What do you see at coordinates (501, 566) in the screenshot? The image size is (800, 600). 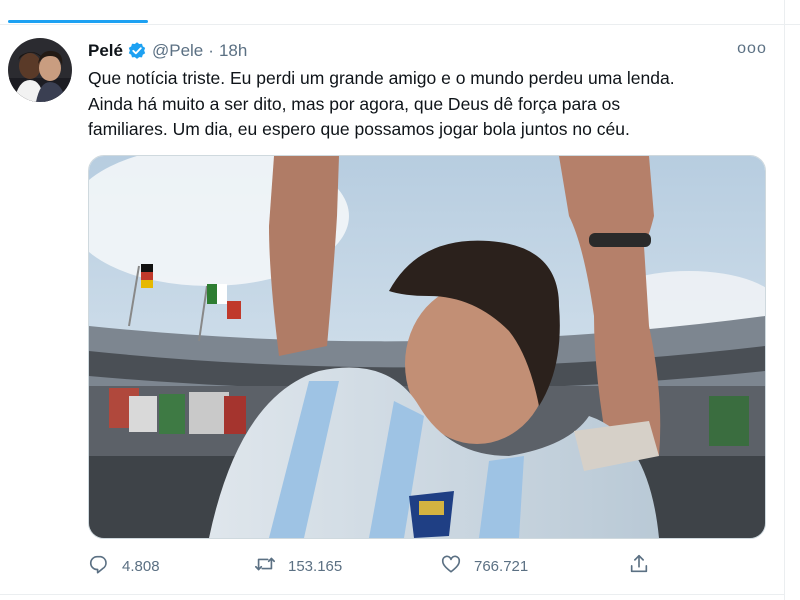 I see `like-count: 766.721` at bounding box center [501, 566].